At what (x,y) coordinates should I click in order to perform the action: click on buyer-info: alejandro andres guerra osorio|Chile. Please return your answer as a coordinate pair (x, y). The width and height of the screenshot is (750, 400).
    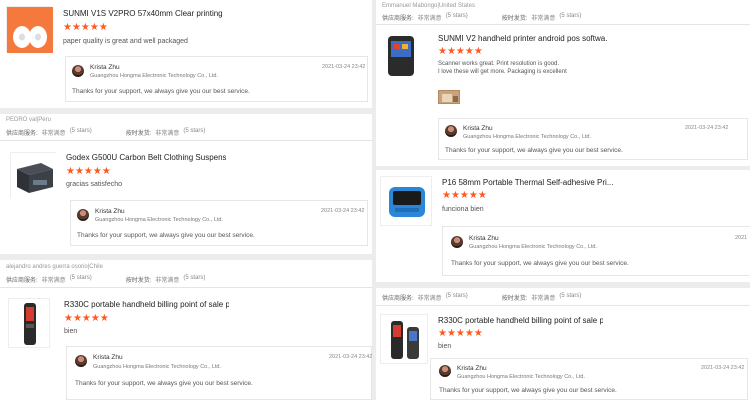
    Looking at the image, I should click on (54, 267).